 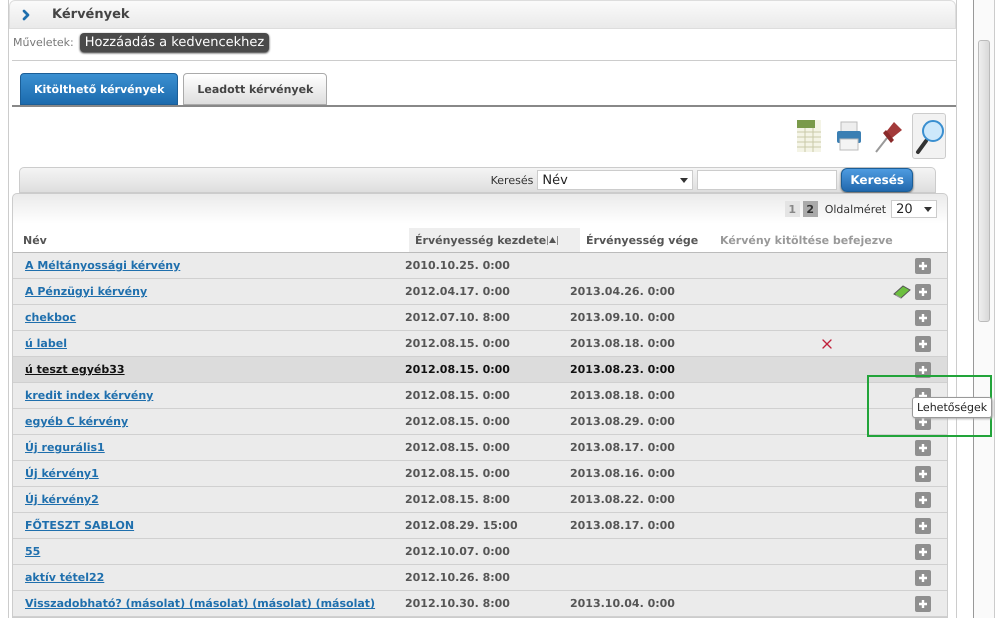 What do you see at coordinates (212, 343) in the screenshot?
I see `request-link: ú label` at bounding box center [212, 343].